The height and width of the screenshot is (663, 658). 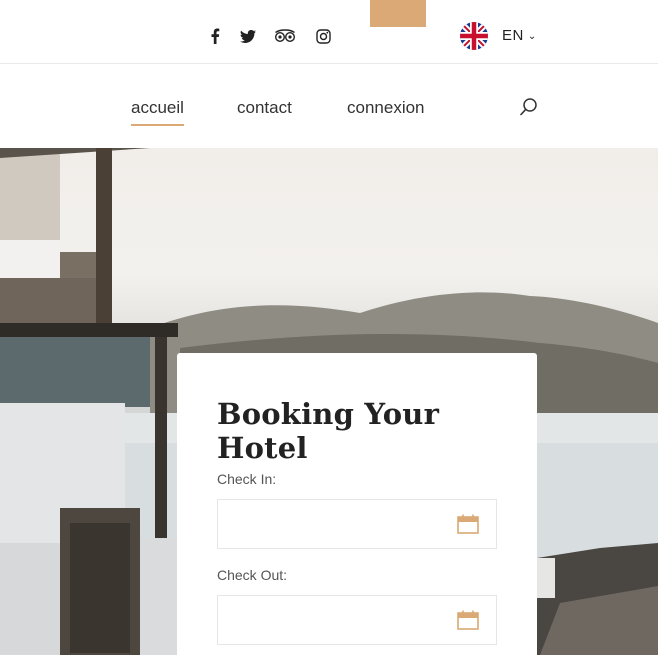 What do you see at coordinates (532, 36) in the screenshot?
I see `chevron-down-icon: ⌄` at bounding box center [532, 36].